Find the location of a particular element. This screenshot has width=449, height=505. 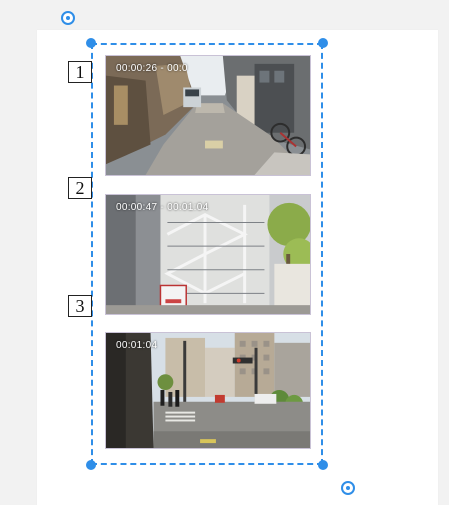

resize-handle-bottom-right is located at coordinates (323, 465).